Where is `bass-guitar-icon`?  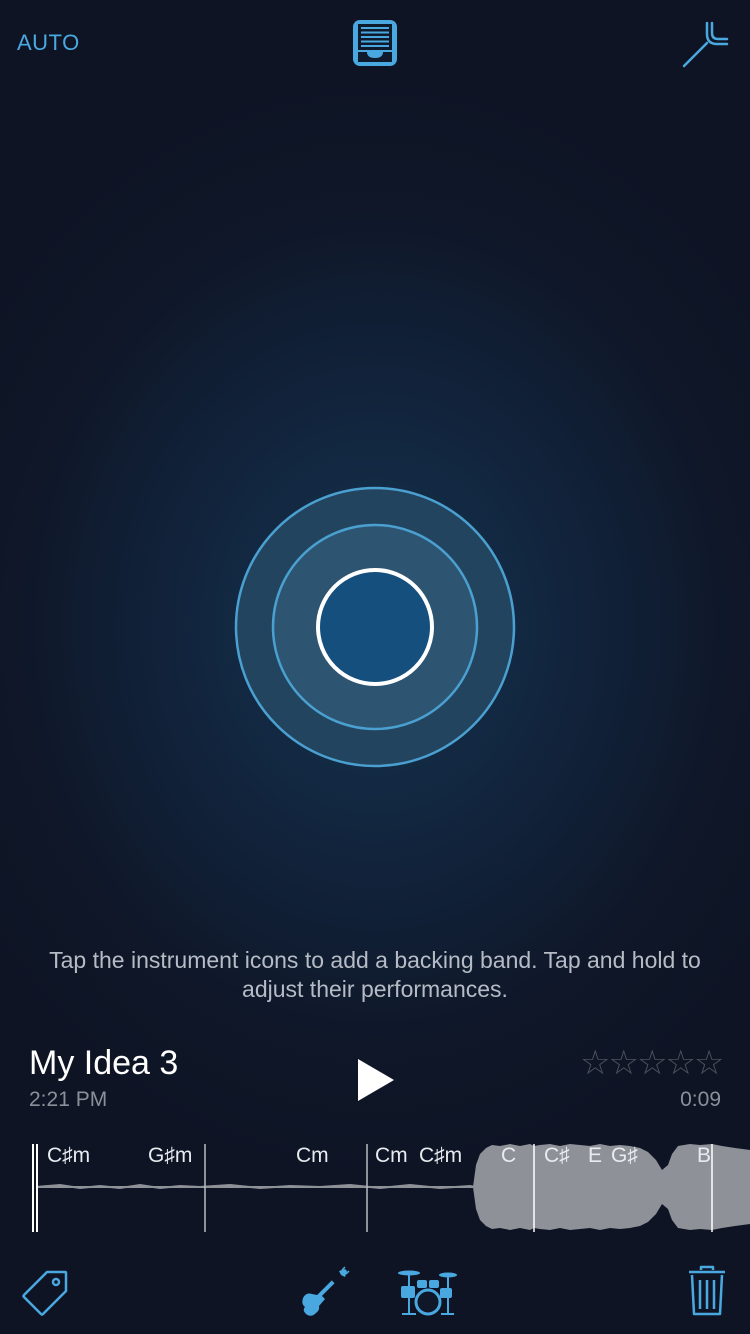 bass-guitar-icon is located at coordinates (326, 1291).